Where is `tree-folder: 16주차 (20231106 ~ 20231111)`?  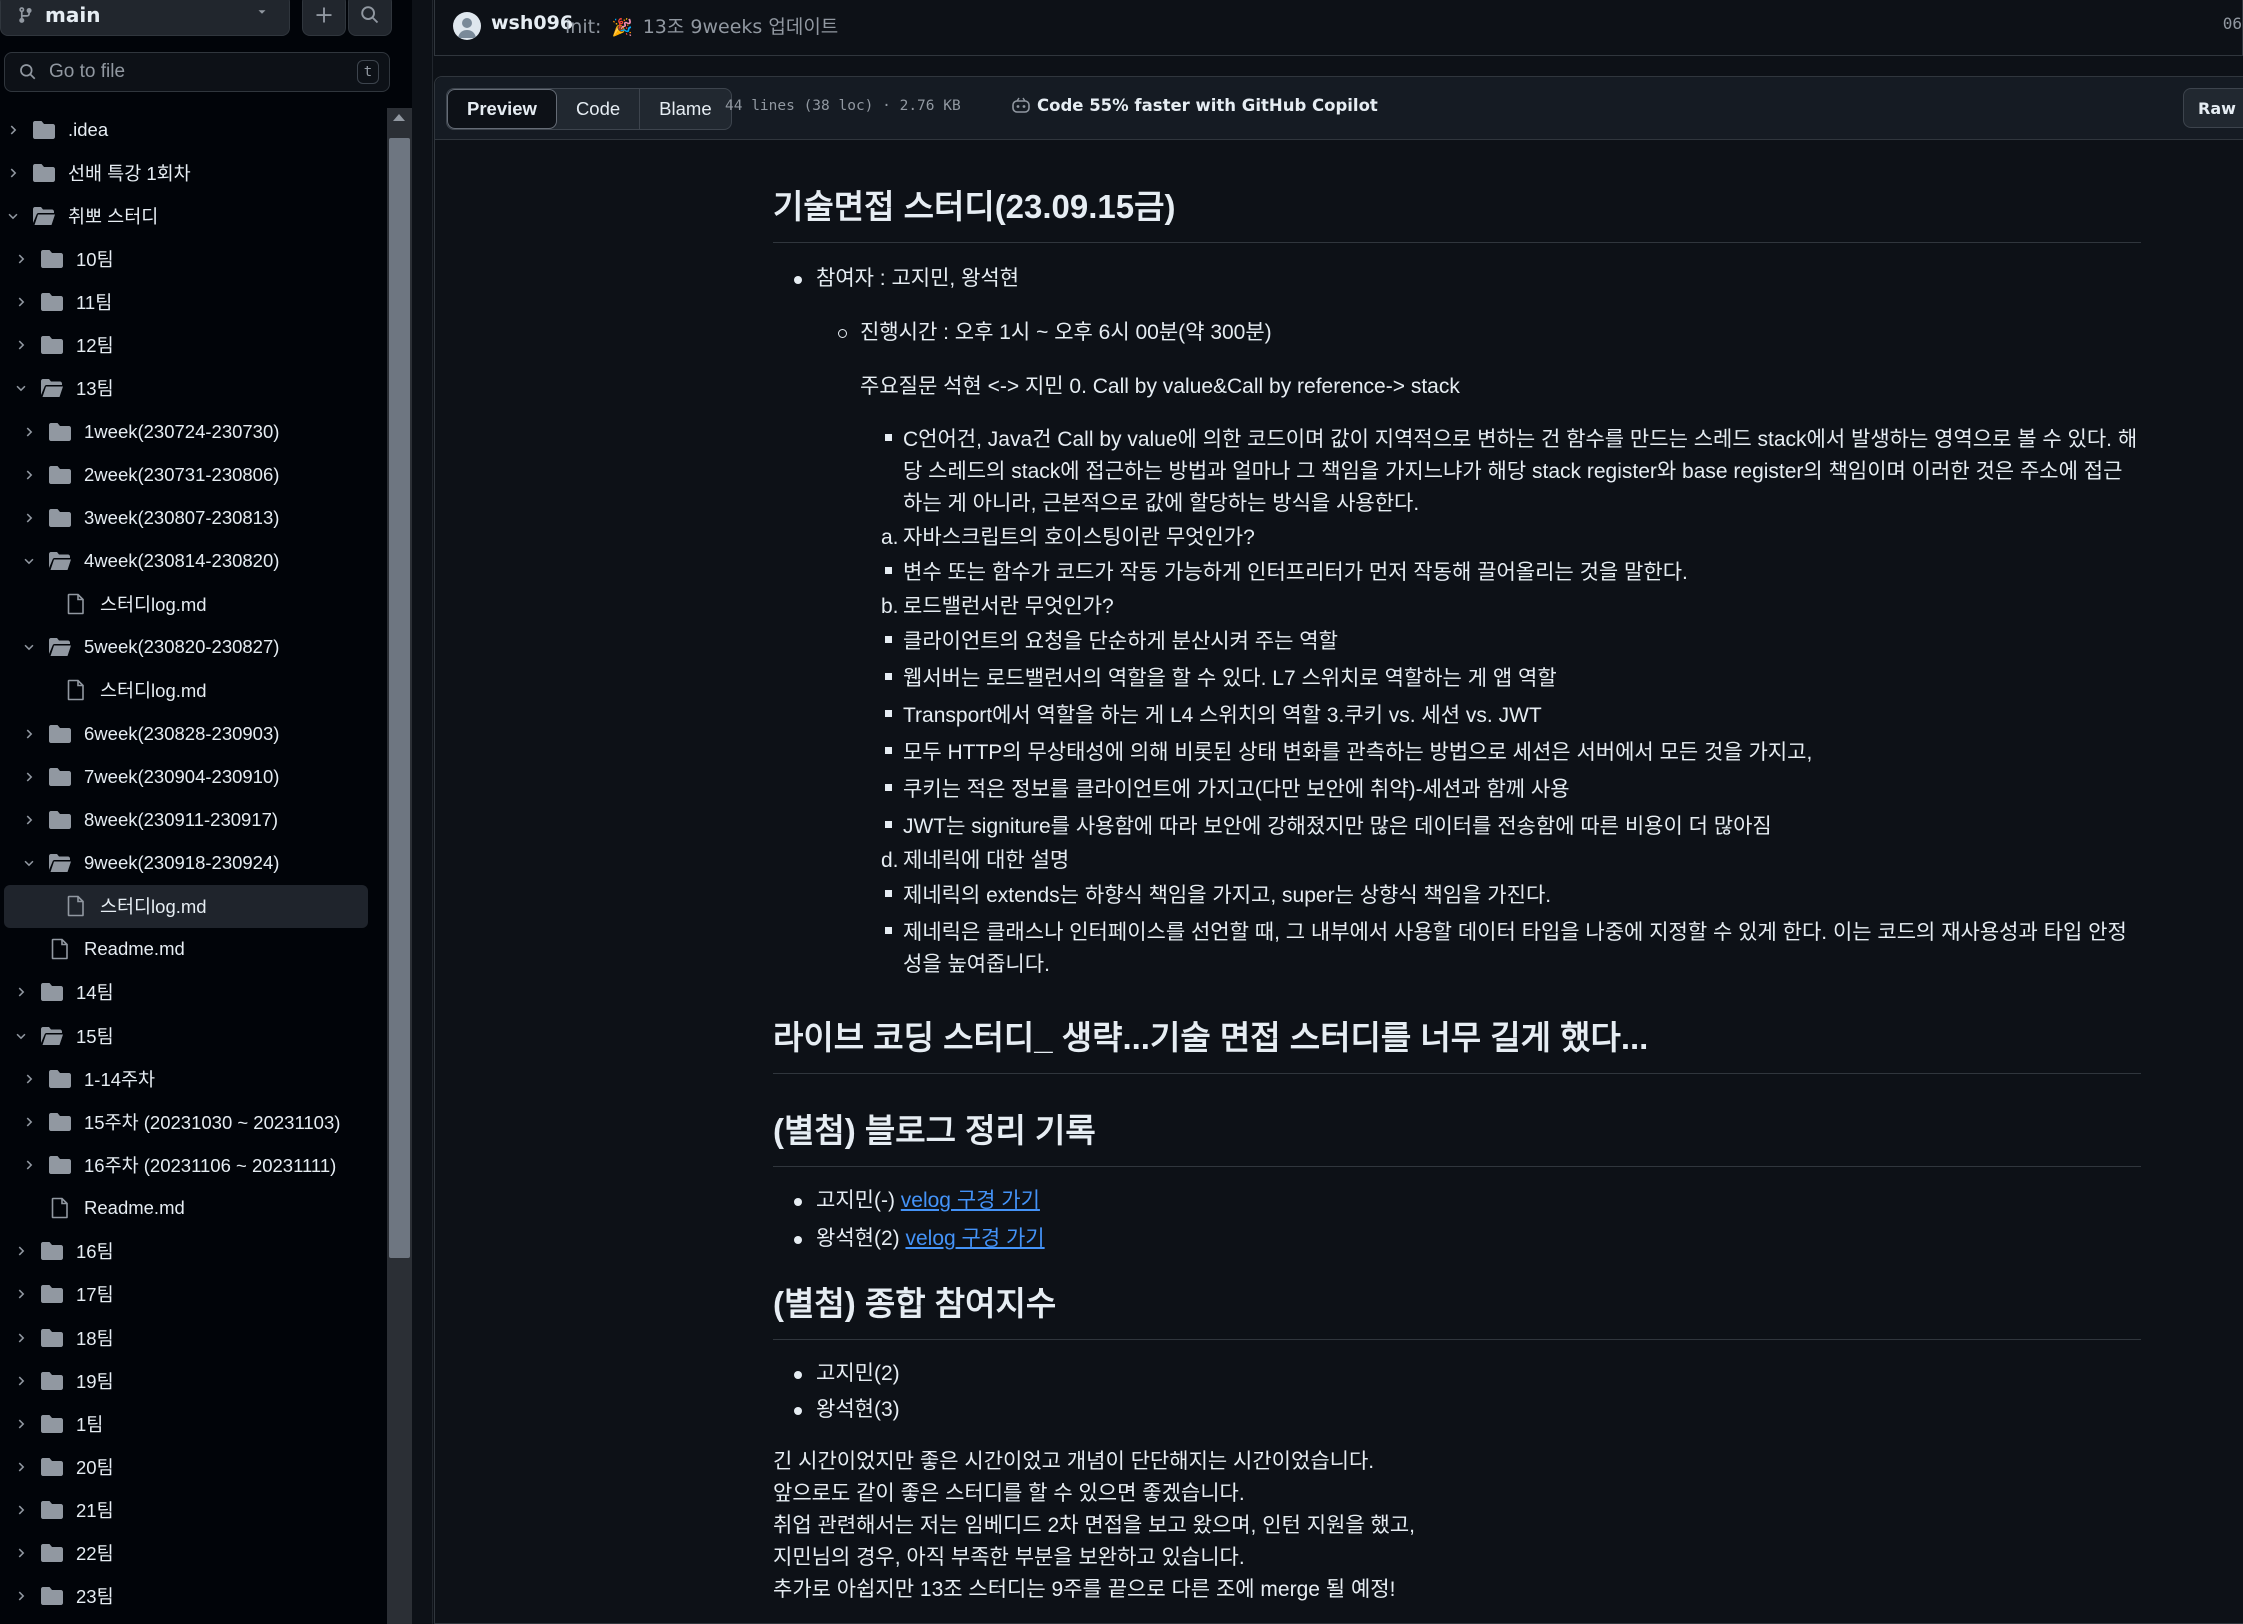
tree-folder: 16주차 (20231106 ~ 20231111) is located at coordinates (190, 1164).